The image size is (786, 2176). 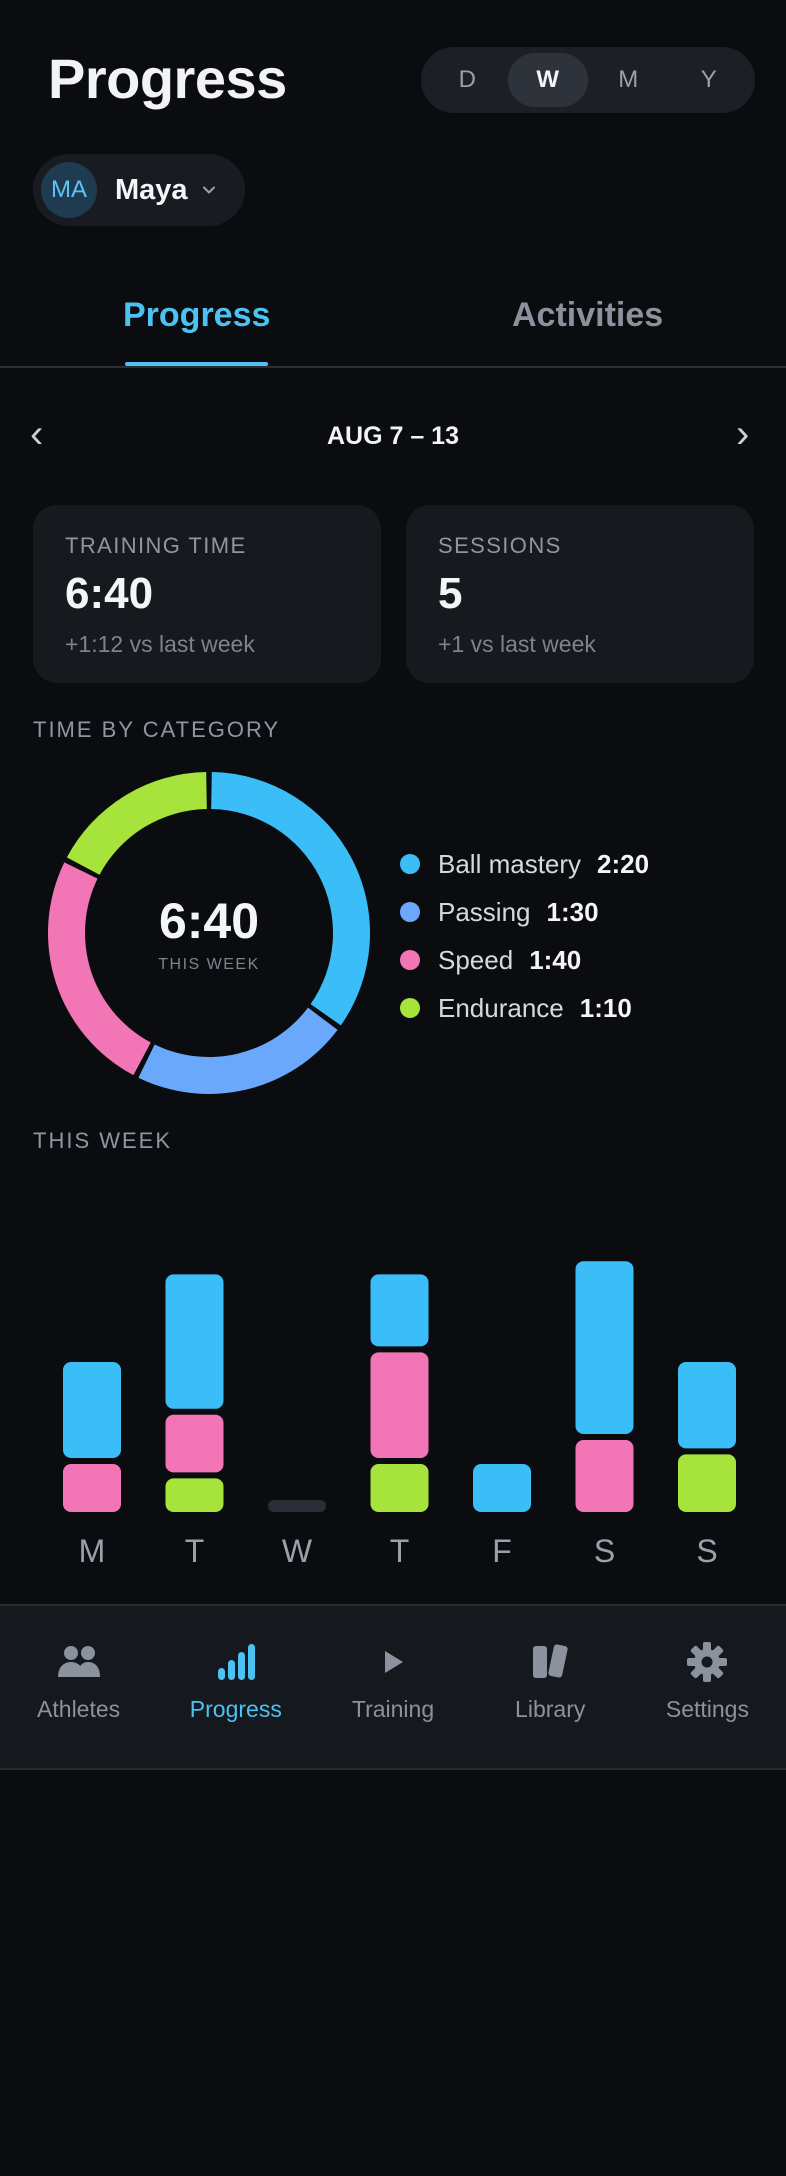 I want to click on day-label-5: S, so click(x=604, y=1551).